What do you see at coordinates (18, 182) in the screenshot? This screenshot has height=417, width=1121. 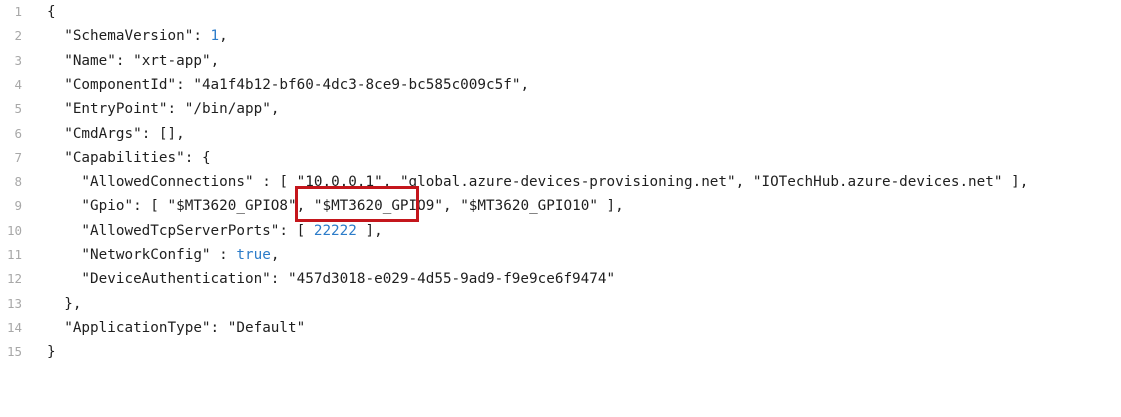 I see `line-number: 8` at bounding box center [18, 182].